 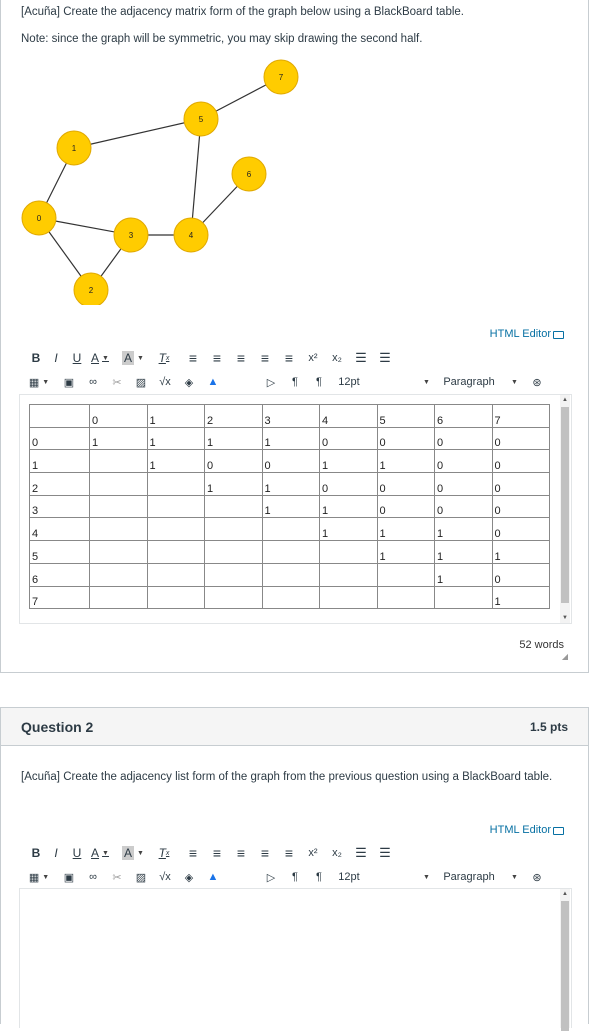 What do you see at coordinates (59, 484) in the screenshot?
I see `table-cell: 2` at bounding box center [59, 484].